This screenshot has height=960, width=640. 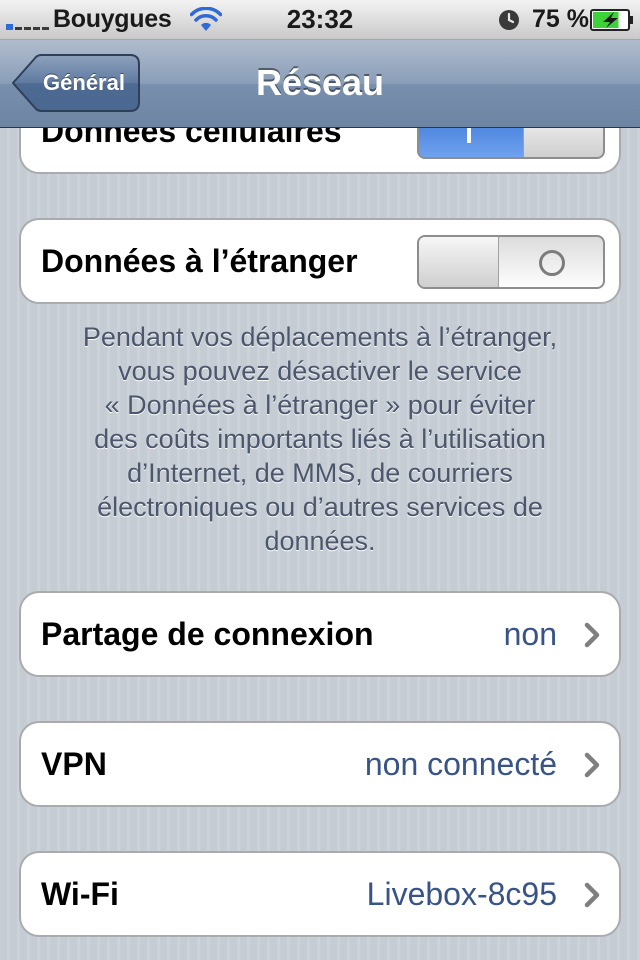 I want to click on data-roaming-toggle, so click(x=511, y=262).